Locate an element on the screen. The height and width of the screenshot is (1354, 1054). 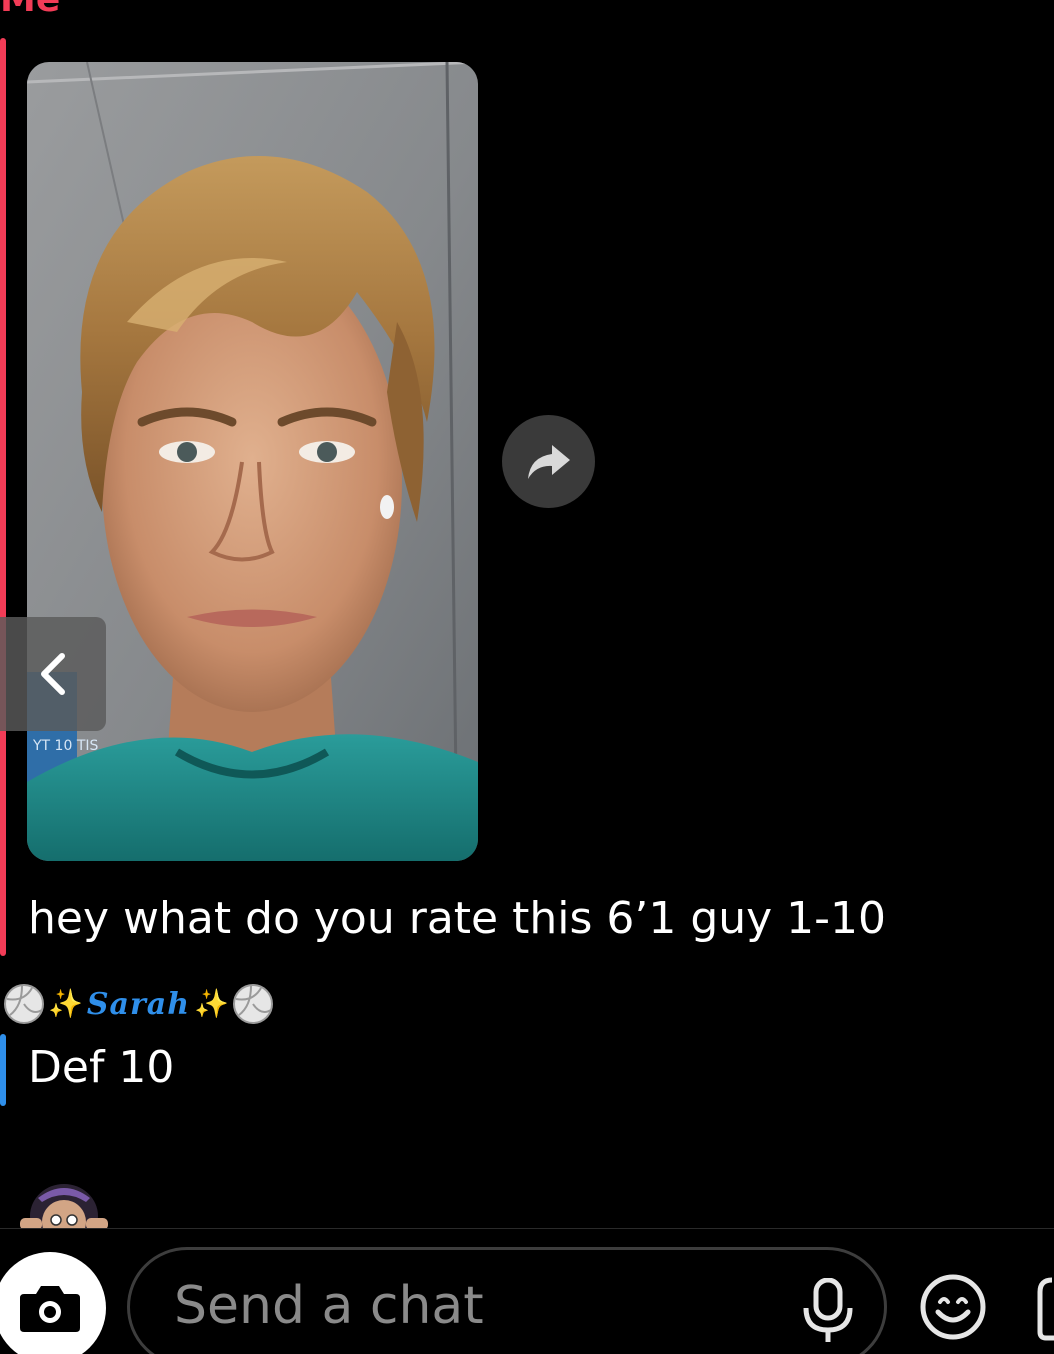
microphone-button is located at coordinates (828, 1310).